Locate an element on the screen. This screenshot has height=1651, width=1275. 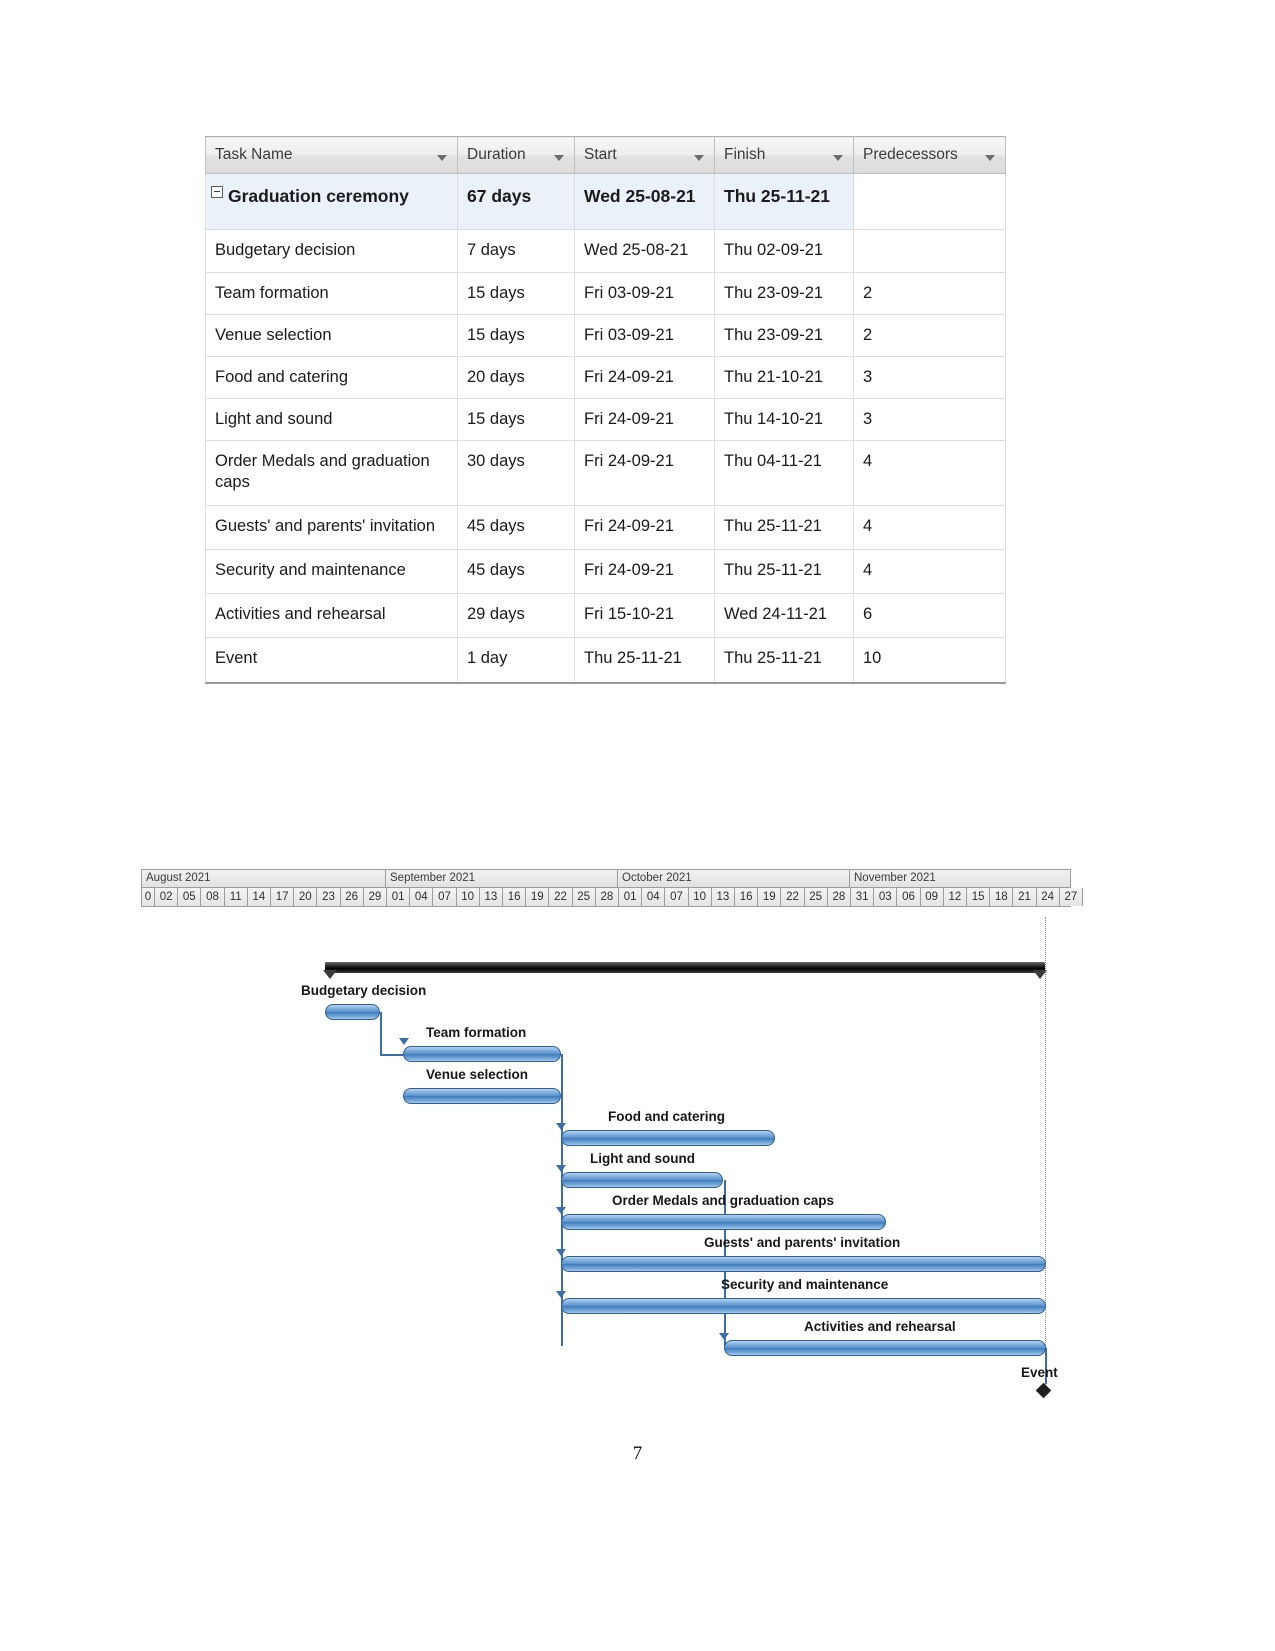
cell-task-name: Event is located at coordinates (331, 660).